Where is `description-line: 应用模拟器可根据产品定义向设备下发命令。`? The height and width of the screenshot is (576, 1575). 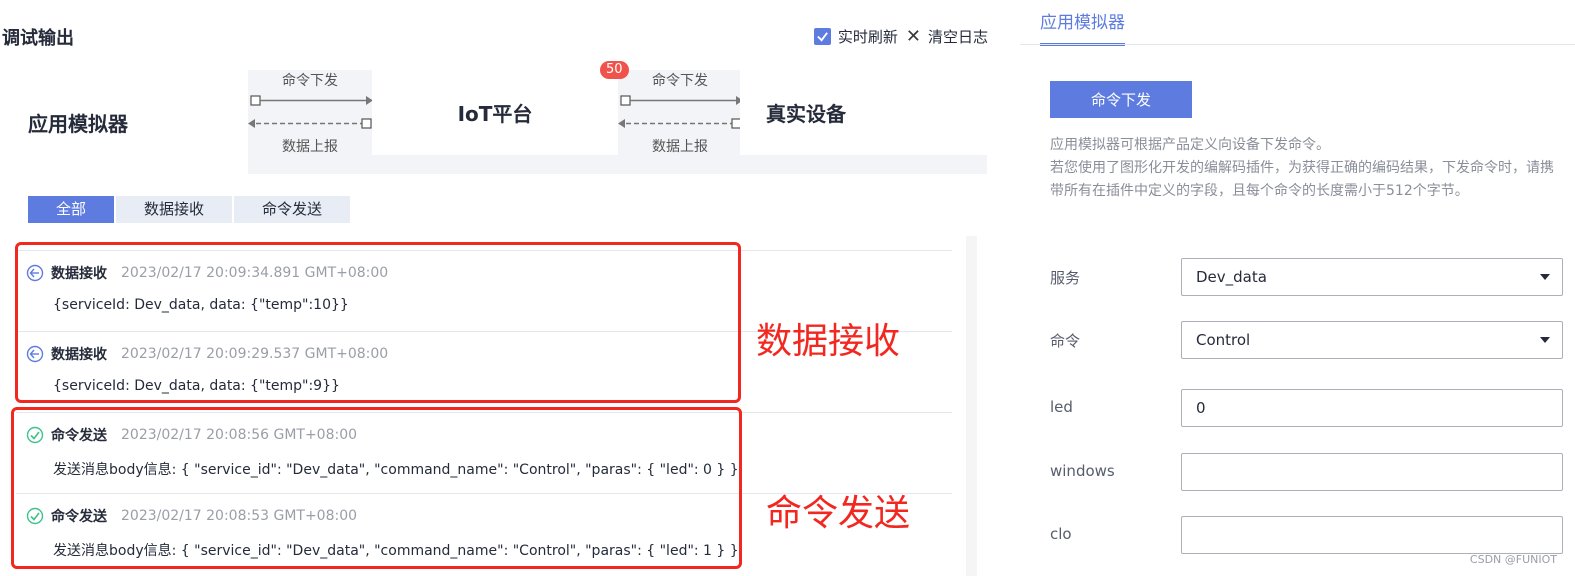 description-line: 应用模拟器可根据产品定义向设备下发命令。 is located at coordinates (1190, 145).